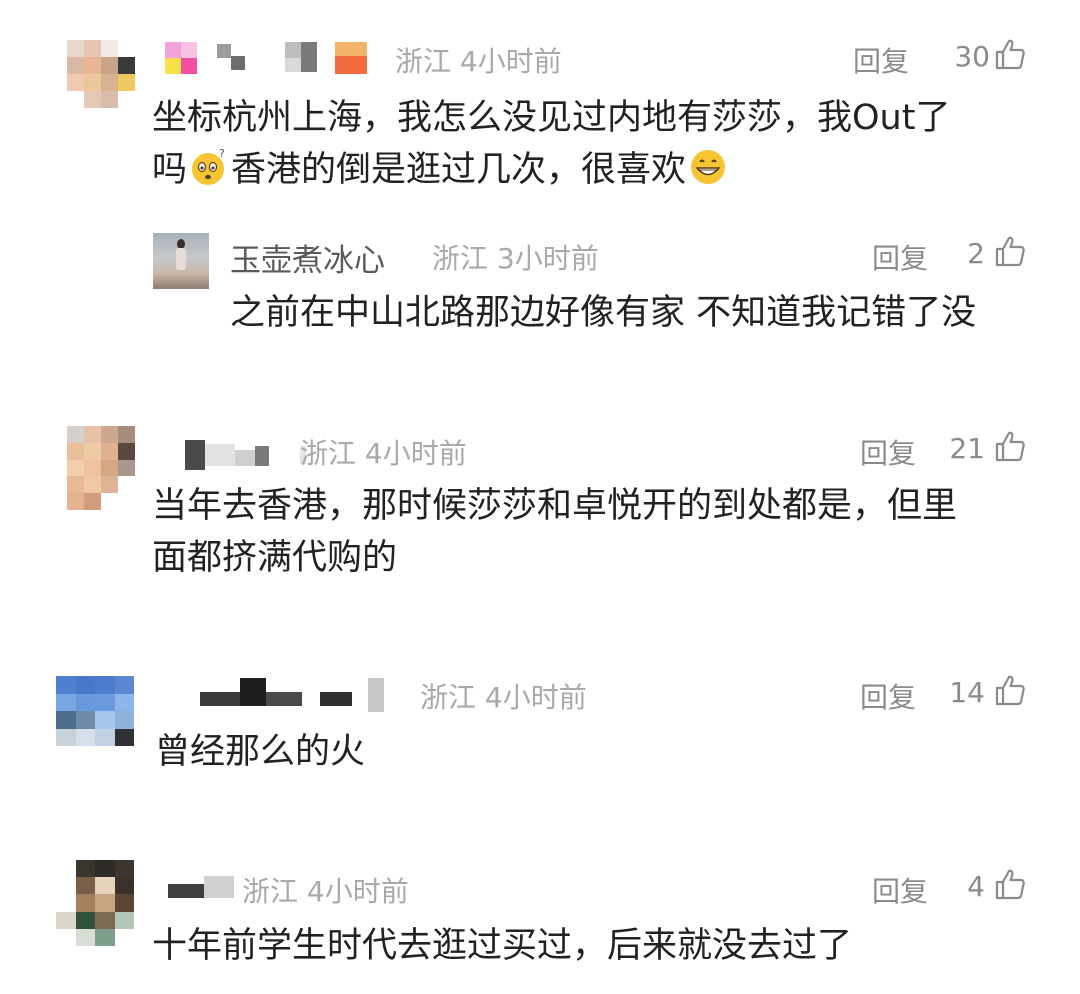  Describe the element at coordinates (972, 56) in the screenshot. I see `like-count: 30` at that location.